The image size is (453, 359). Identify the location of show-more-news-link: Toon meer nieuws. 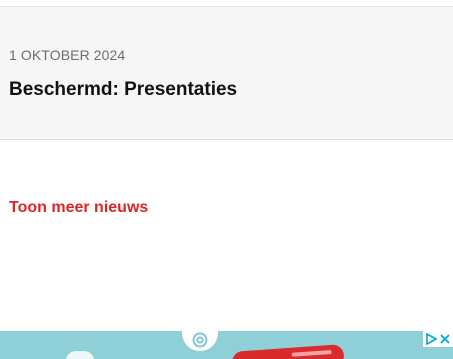
(78, 208).